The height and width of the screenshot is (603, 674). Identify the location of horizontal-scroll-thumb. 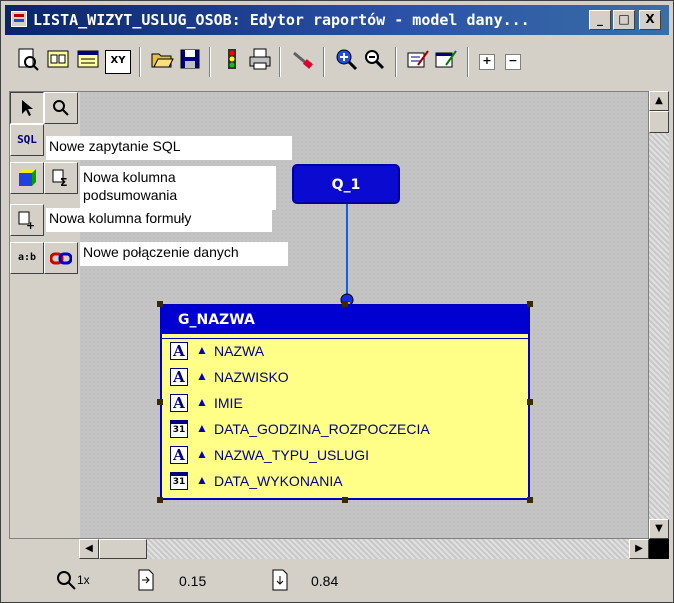
(123, 549).